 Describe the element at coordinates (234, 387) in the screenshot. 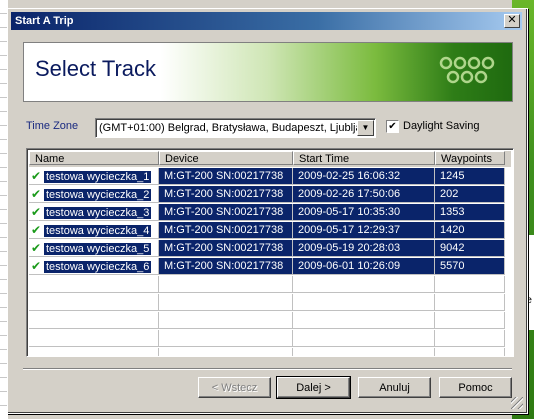

I see `back-button: < Wstecz` at that location.